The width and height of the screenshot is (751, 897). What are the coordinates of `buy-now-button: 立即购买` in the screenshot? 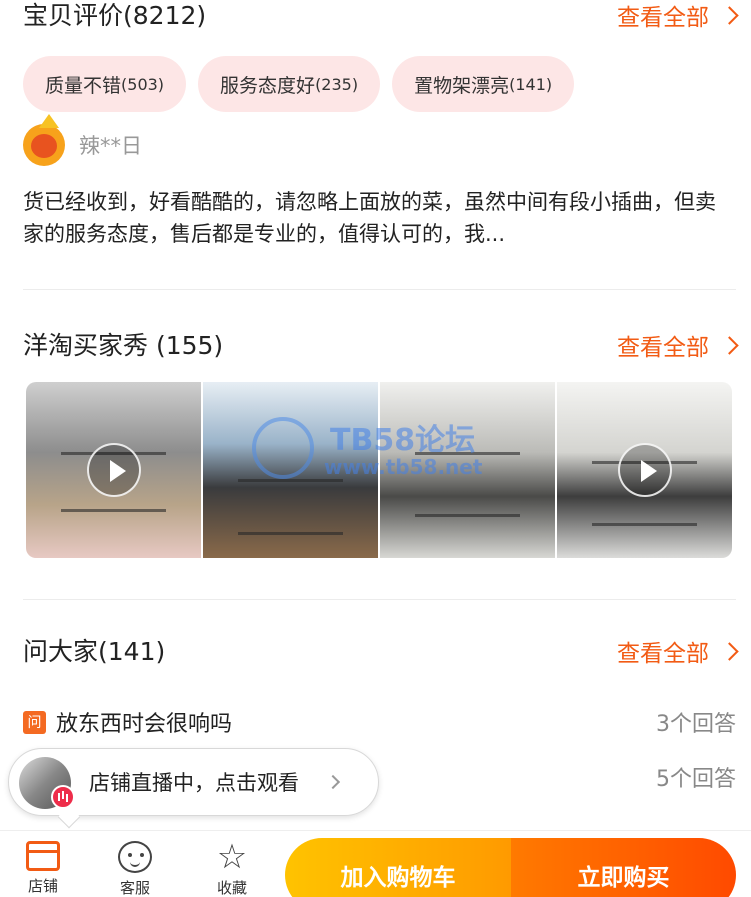 It's located at (623, 867).